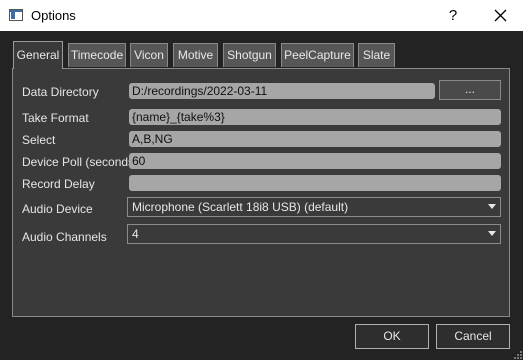 The image size is (523, 360). What do you see at coordinates (97, 55) in the screenshot?
I see `tab-timecode: Timecode` at bounding box center [97, 55].